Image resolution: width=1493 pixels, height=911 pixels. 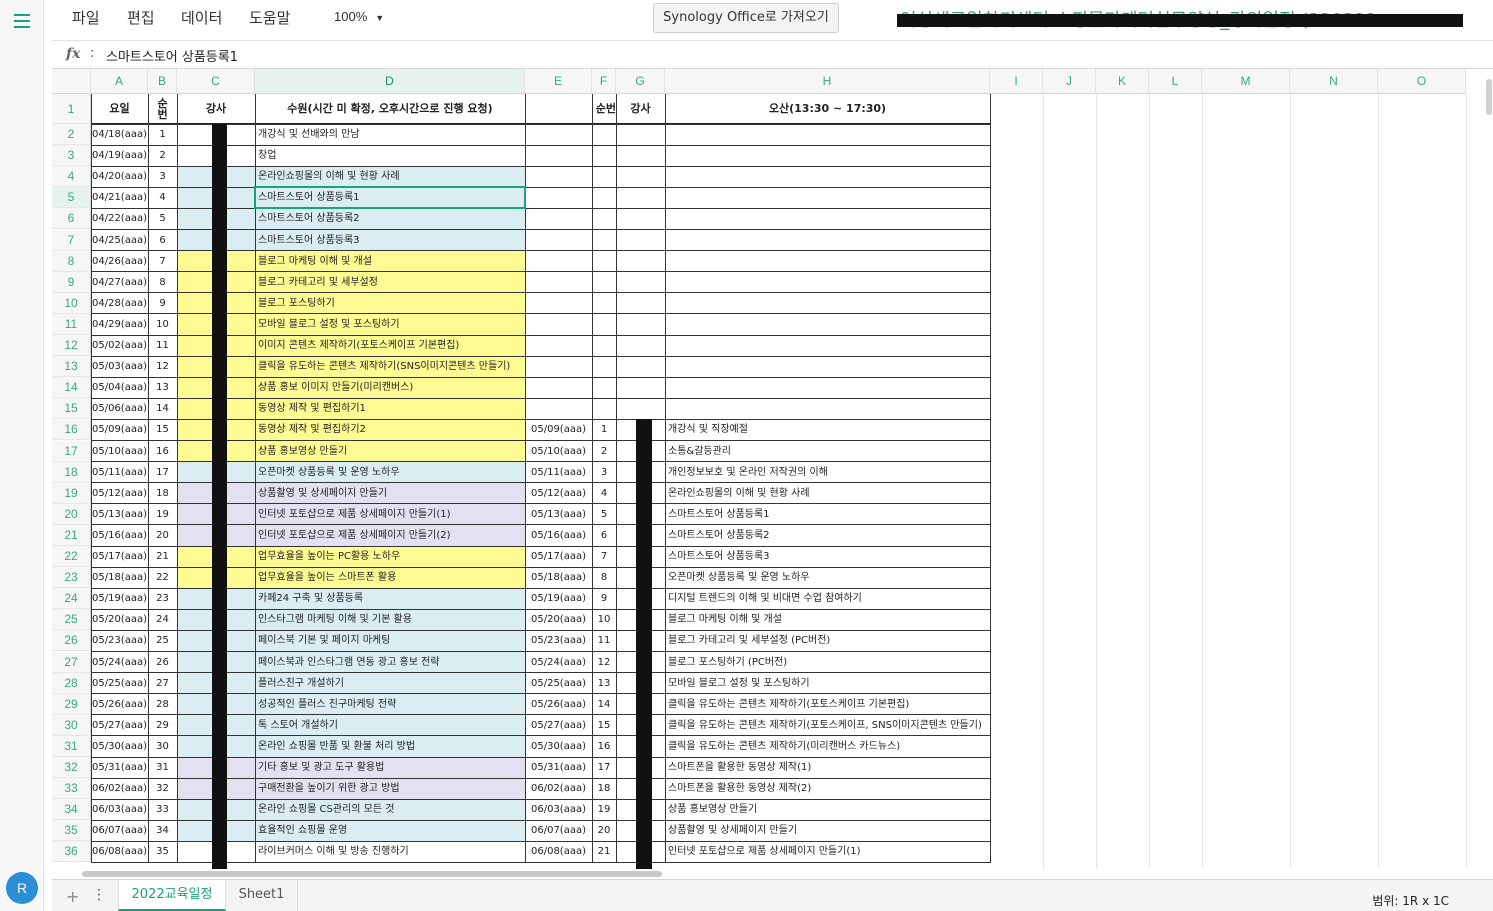 I want to click on cell-h: 클릭을 유도하는 콘텐츠 제작하기(포토스케이프, SNS이미지콘텐츠 만들기), so click(x=827, y=725).